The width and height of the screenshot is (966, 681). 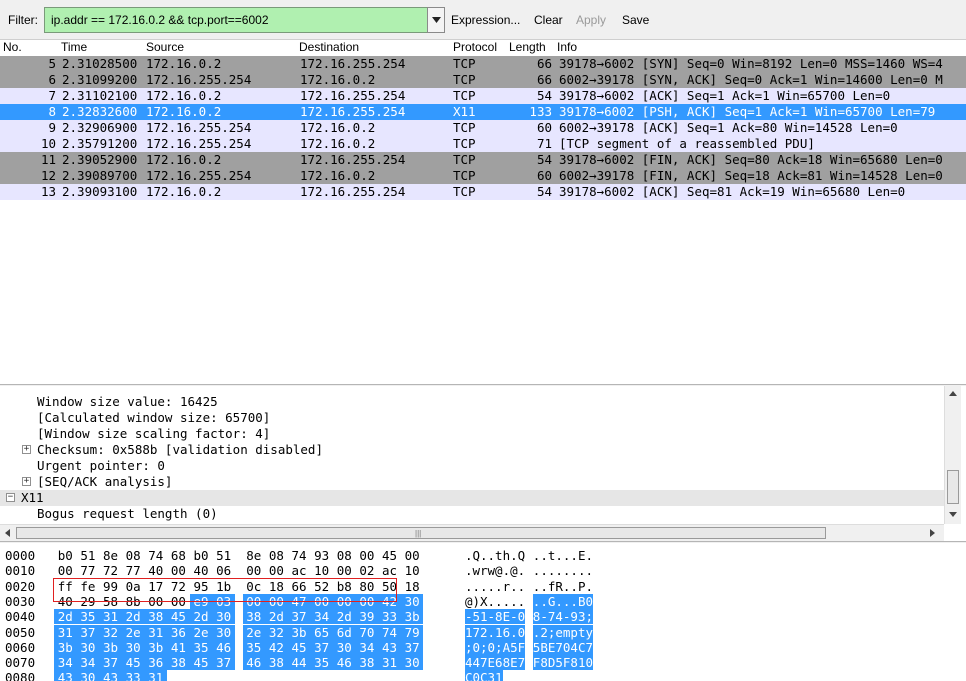 I want to click on details-scroll-thumb, so click(x=953, y=487).